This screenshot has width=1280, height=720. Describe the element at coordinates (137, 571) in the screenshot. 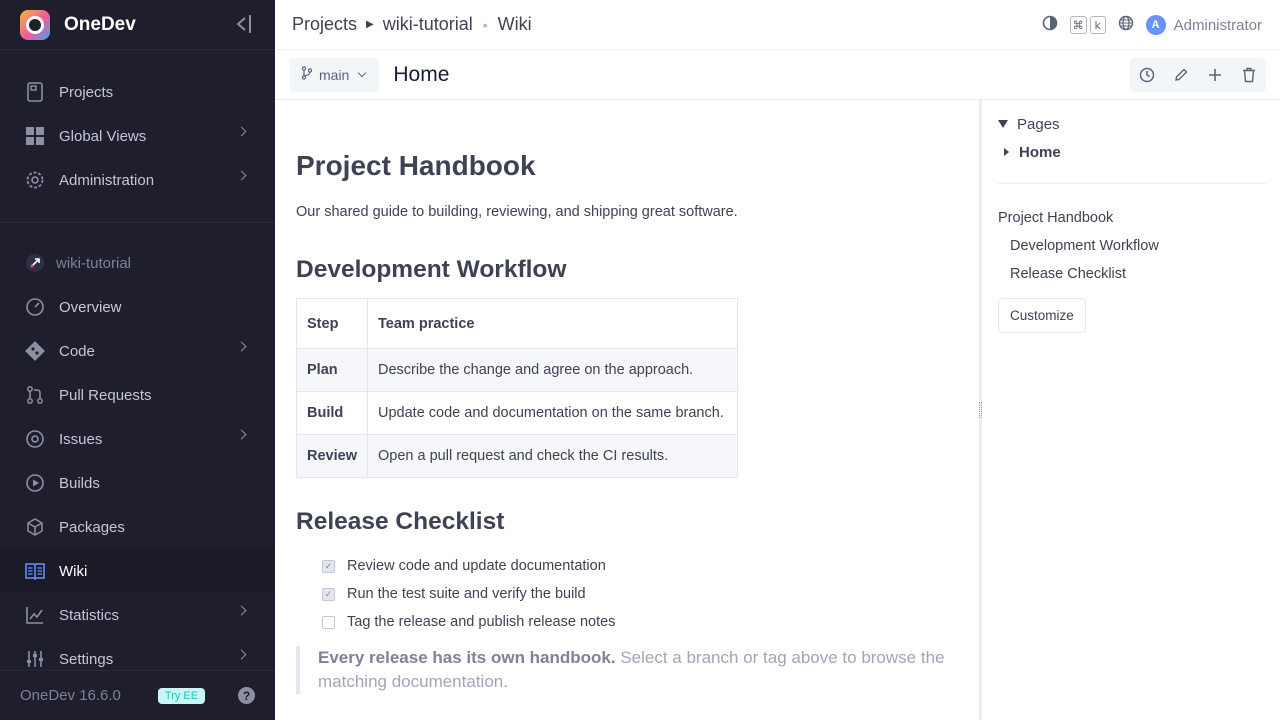

I see `sidebar-item-wiki: Wiki` at that location.